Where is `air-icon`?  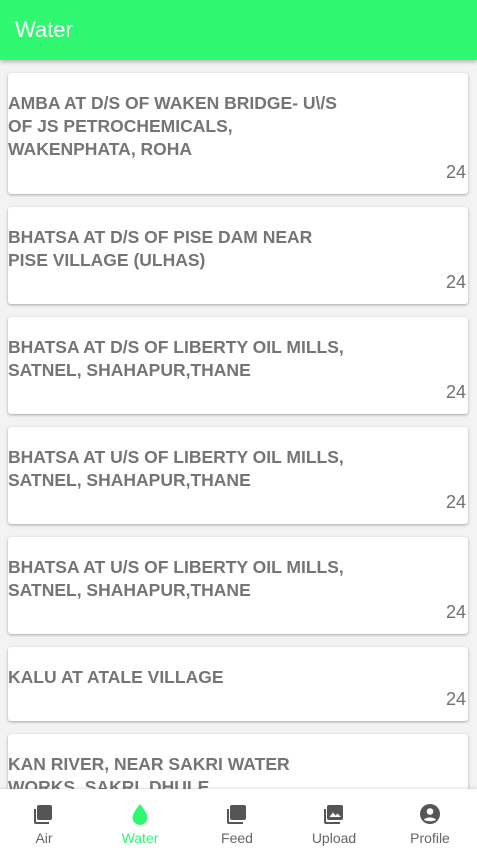 air-icon is located at coordinates (43, 814).